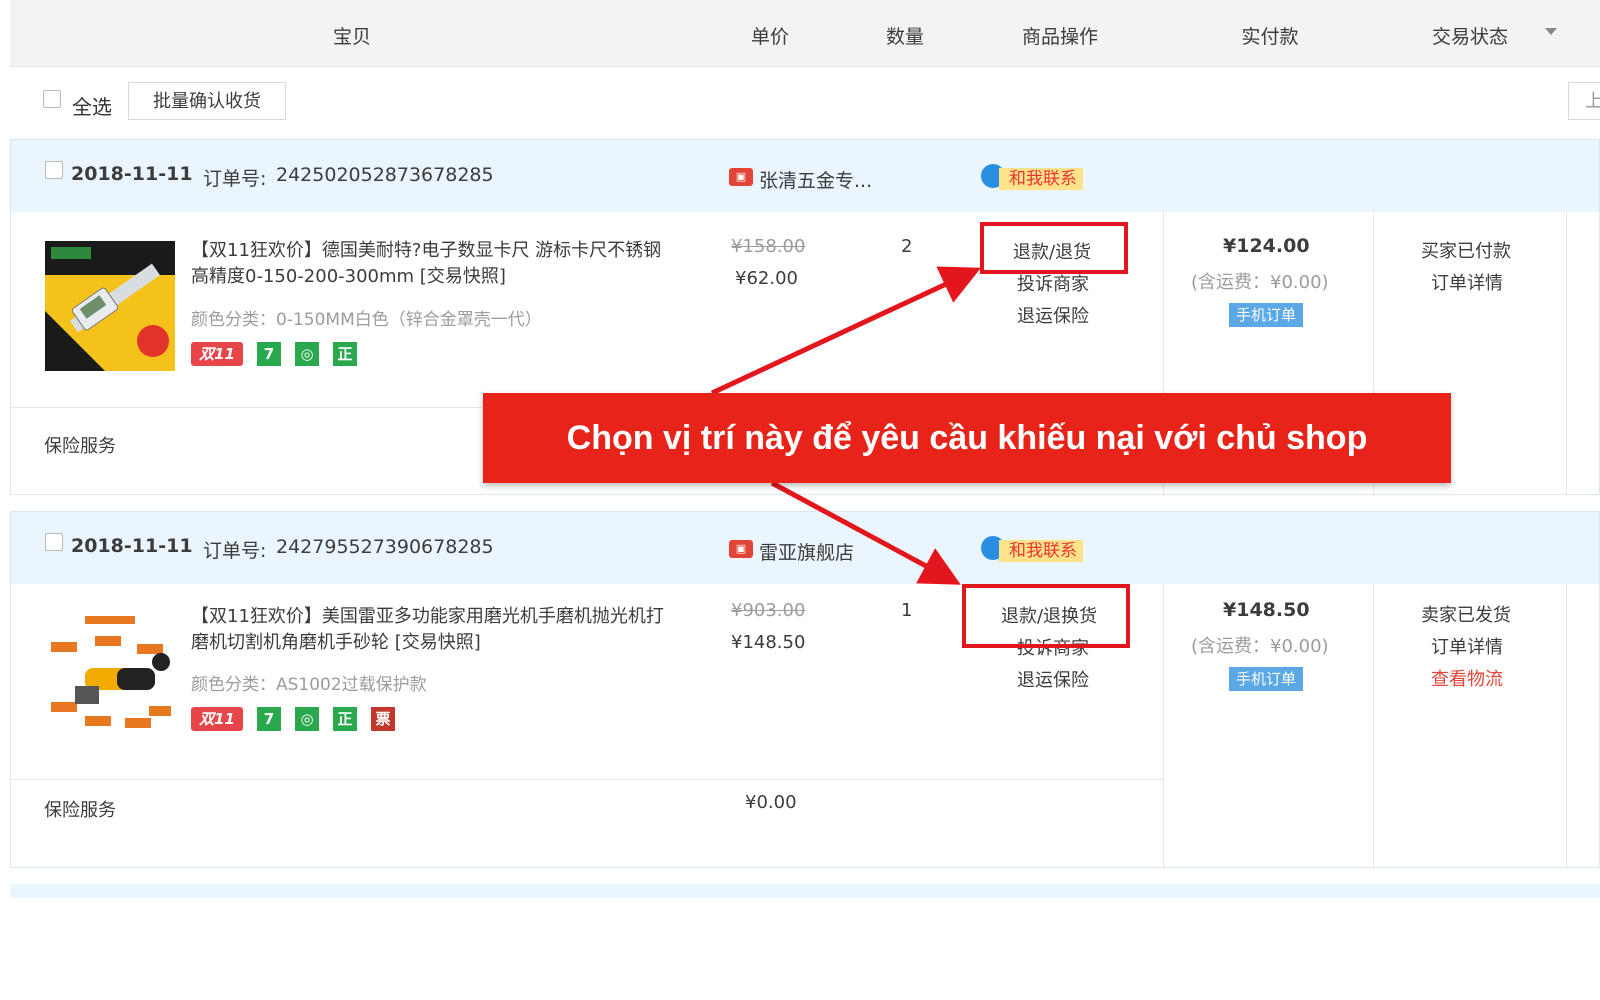 Image resolution: width=1600 pixels, height=1000 pixels. I want to click on annotation-arrows, so click(846, 425).